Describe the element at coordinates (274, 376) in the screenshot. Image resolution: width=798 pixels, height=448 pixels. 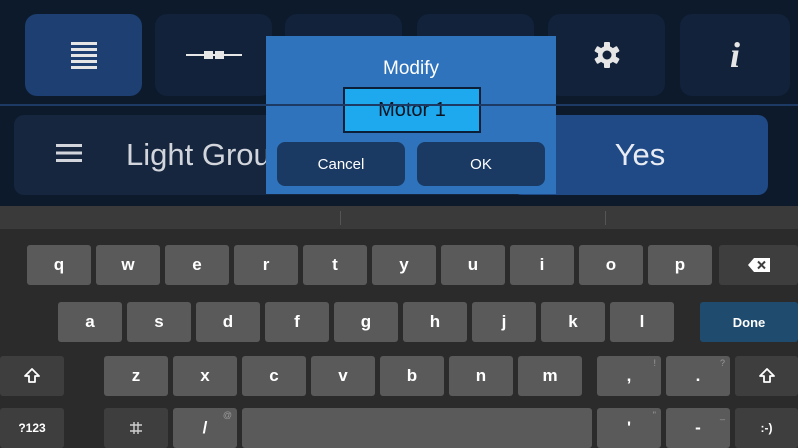
I see `key-c: c` at that location.